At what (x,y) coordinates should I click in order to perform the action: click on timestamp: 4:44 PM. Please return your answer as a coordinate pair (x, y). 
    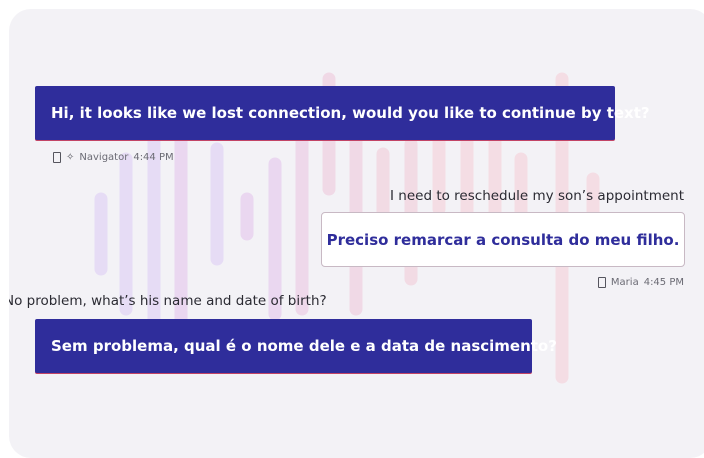
    Looking at the image, I should click on (153, 157).